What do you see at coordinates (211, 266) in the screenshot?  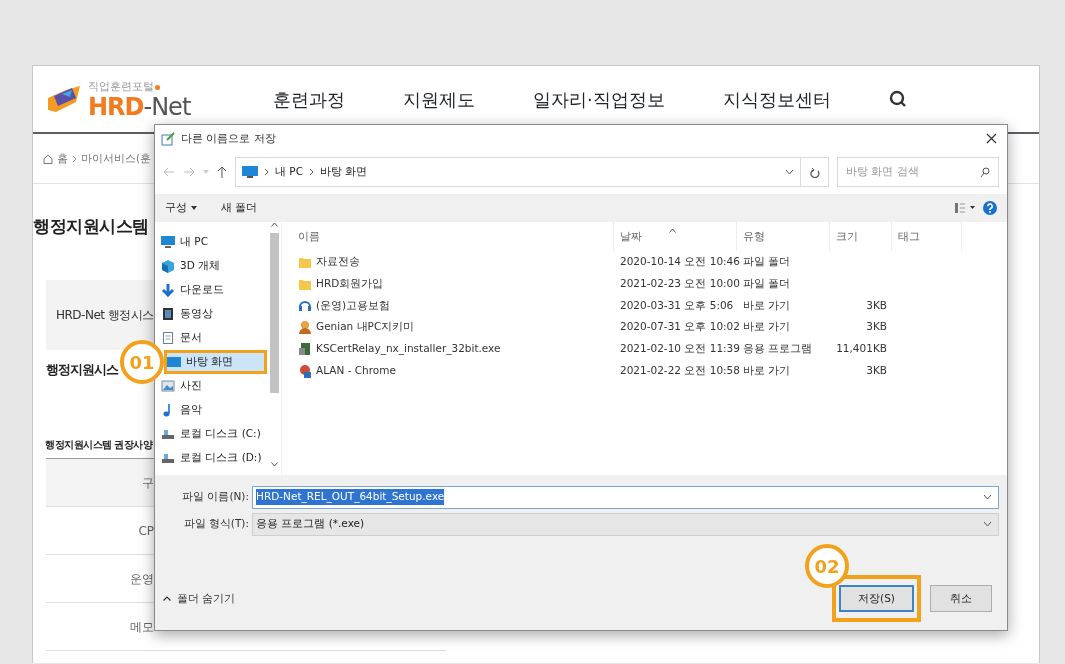 I see `nav-tree-item: 3D 개체` at bounding box center [211, 266].